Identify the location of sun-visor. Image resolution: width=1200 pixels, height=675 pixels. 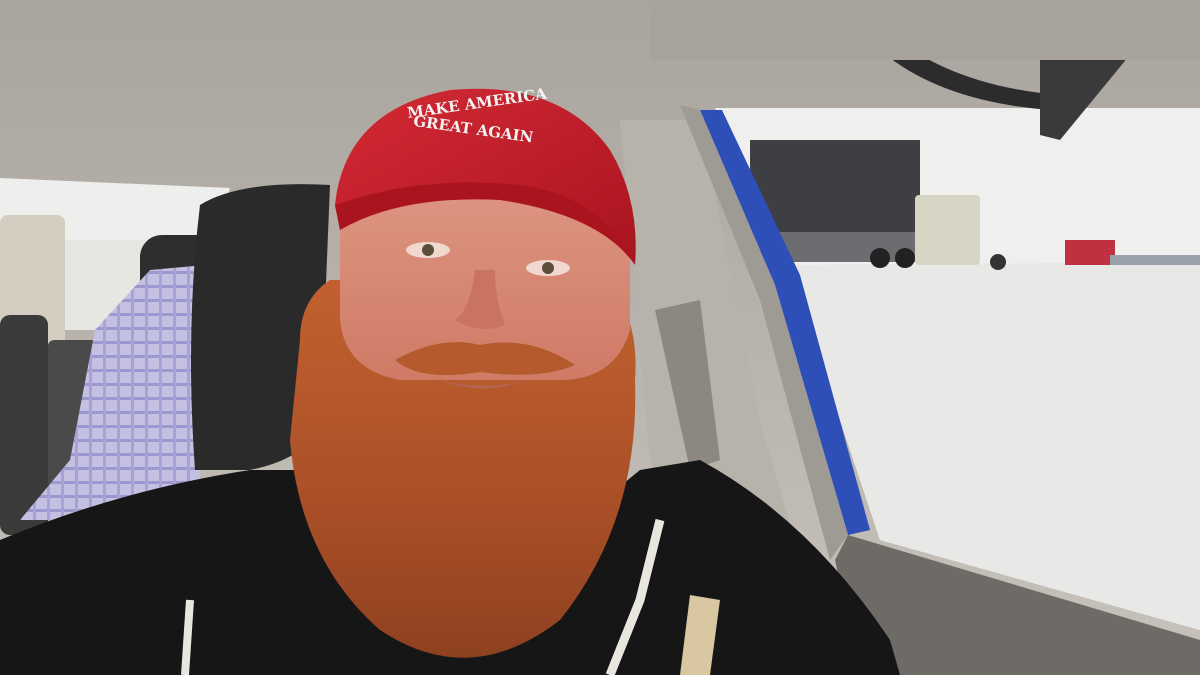
(925, 30).